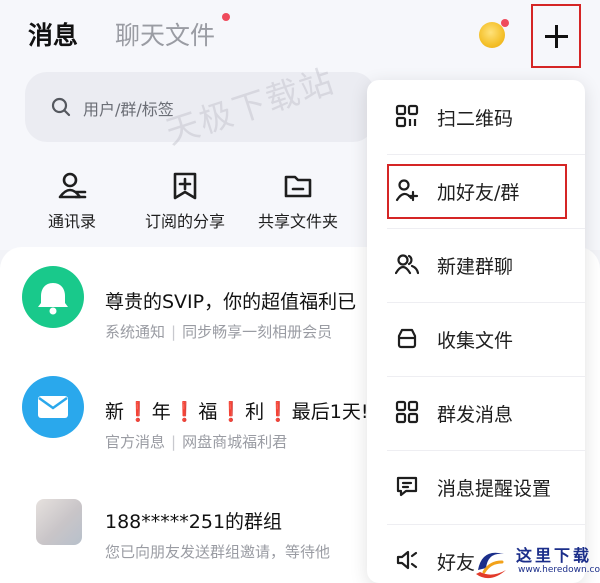 The width and height of the screenshot is (600, 583). What do you see at coordinates (559, 570) in the screenshot?
I see `logo-url: www.heredown.com` at bounding box center [559, 570].